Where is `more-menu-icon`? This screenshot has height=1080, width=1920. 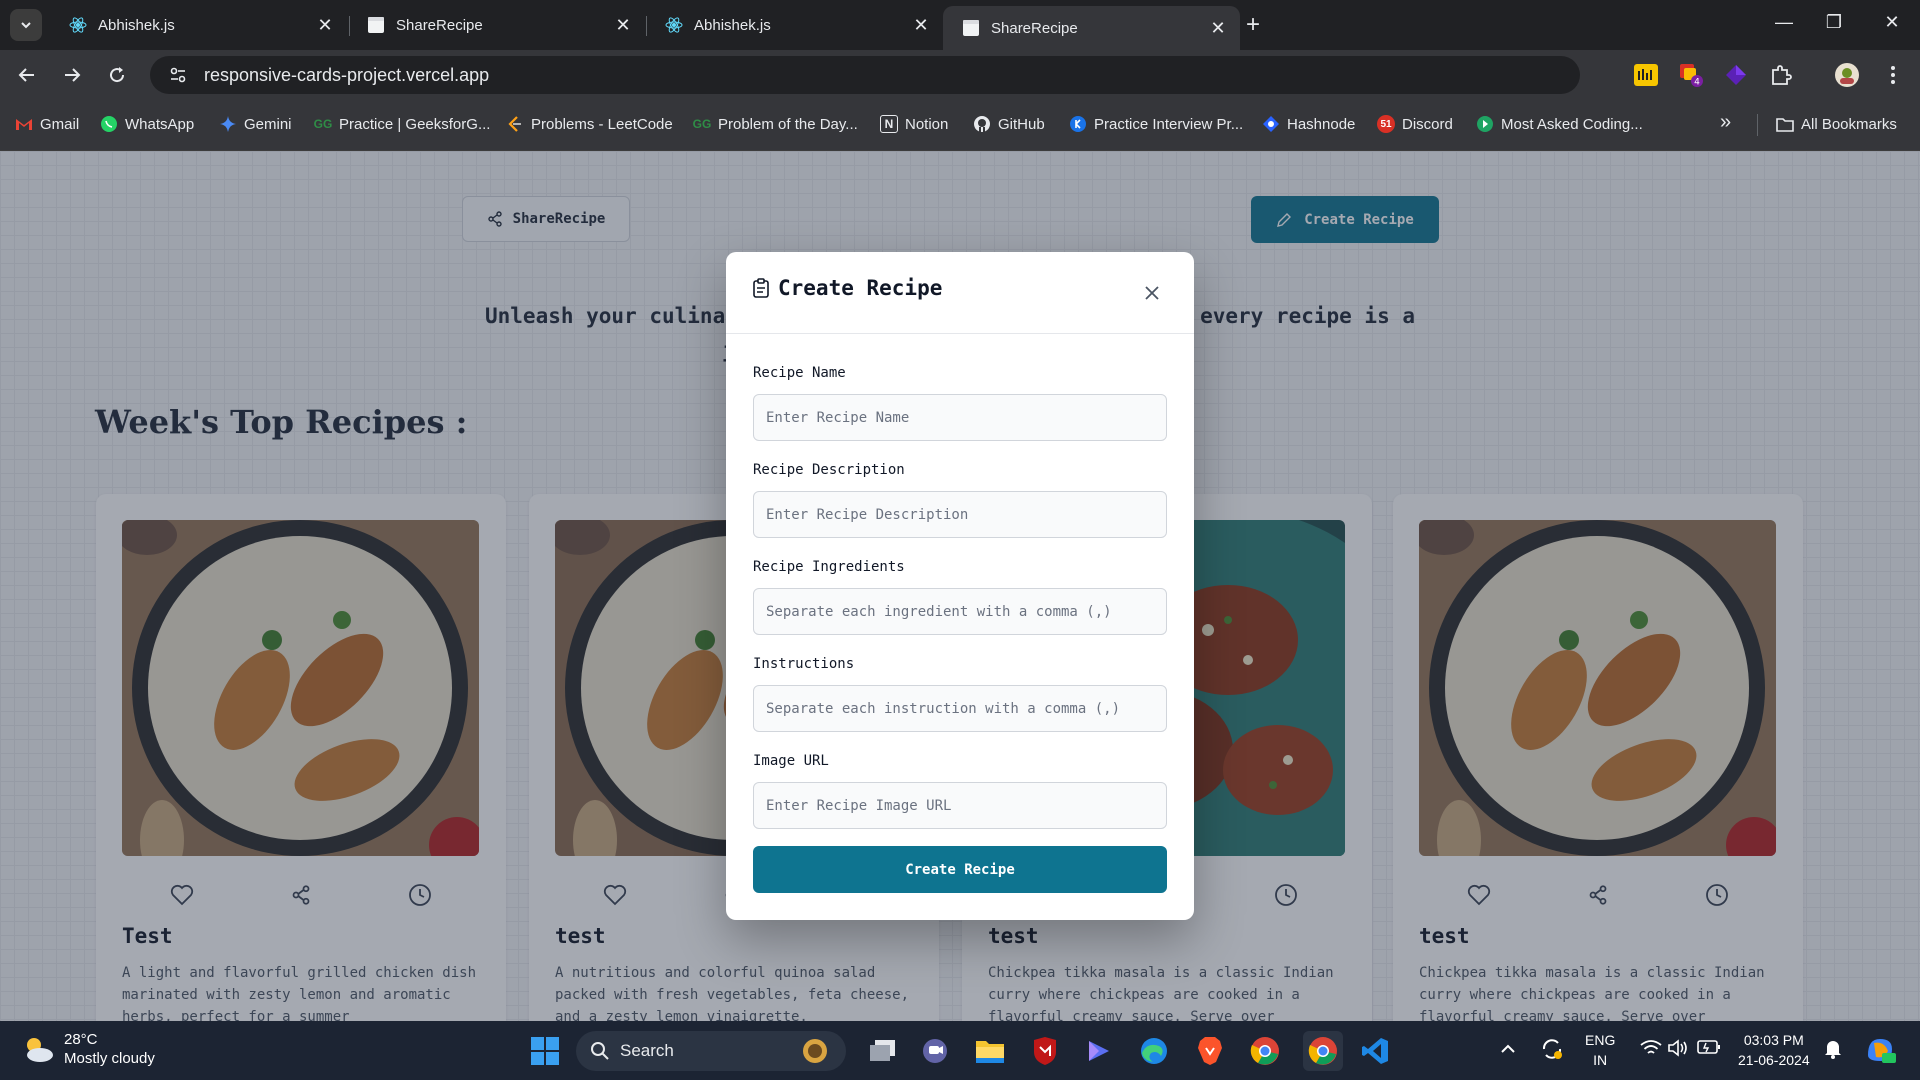 more-menu-icon is located at coordinates (1893, 75).